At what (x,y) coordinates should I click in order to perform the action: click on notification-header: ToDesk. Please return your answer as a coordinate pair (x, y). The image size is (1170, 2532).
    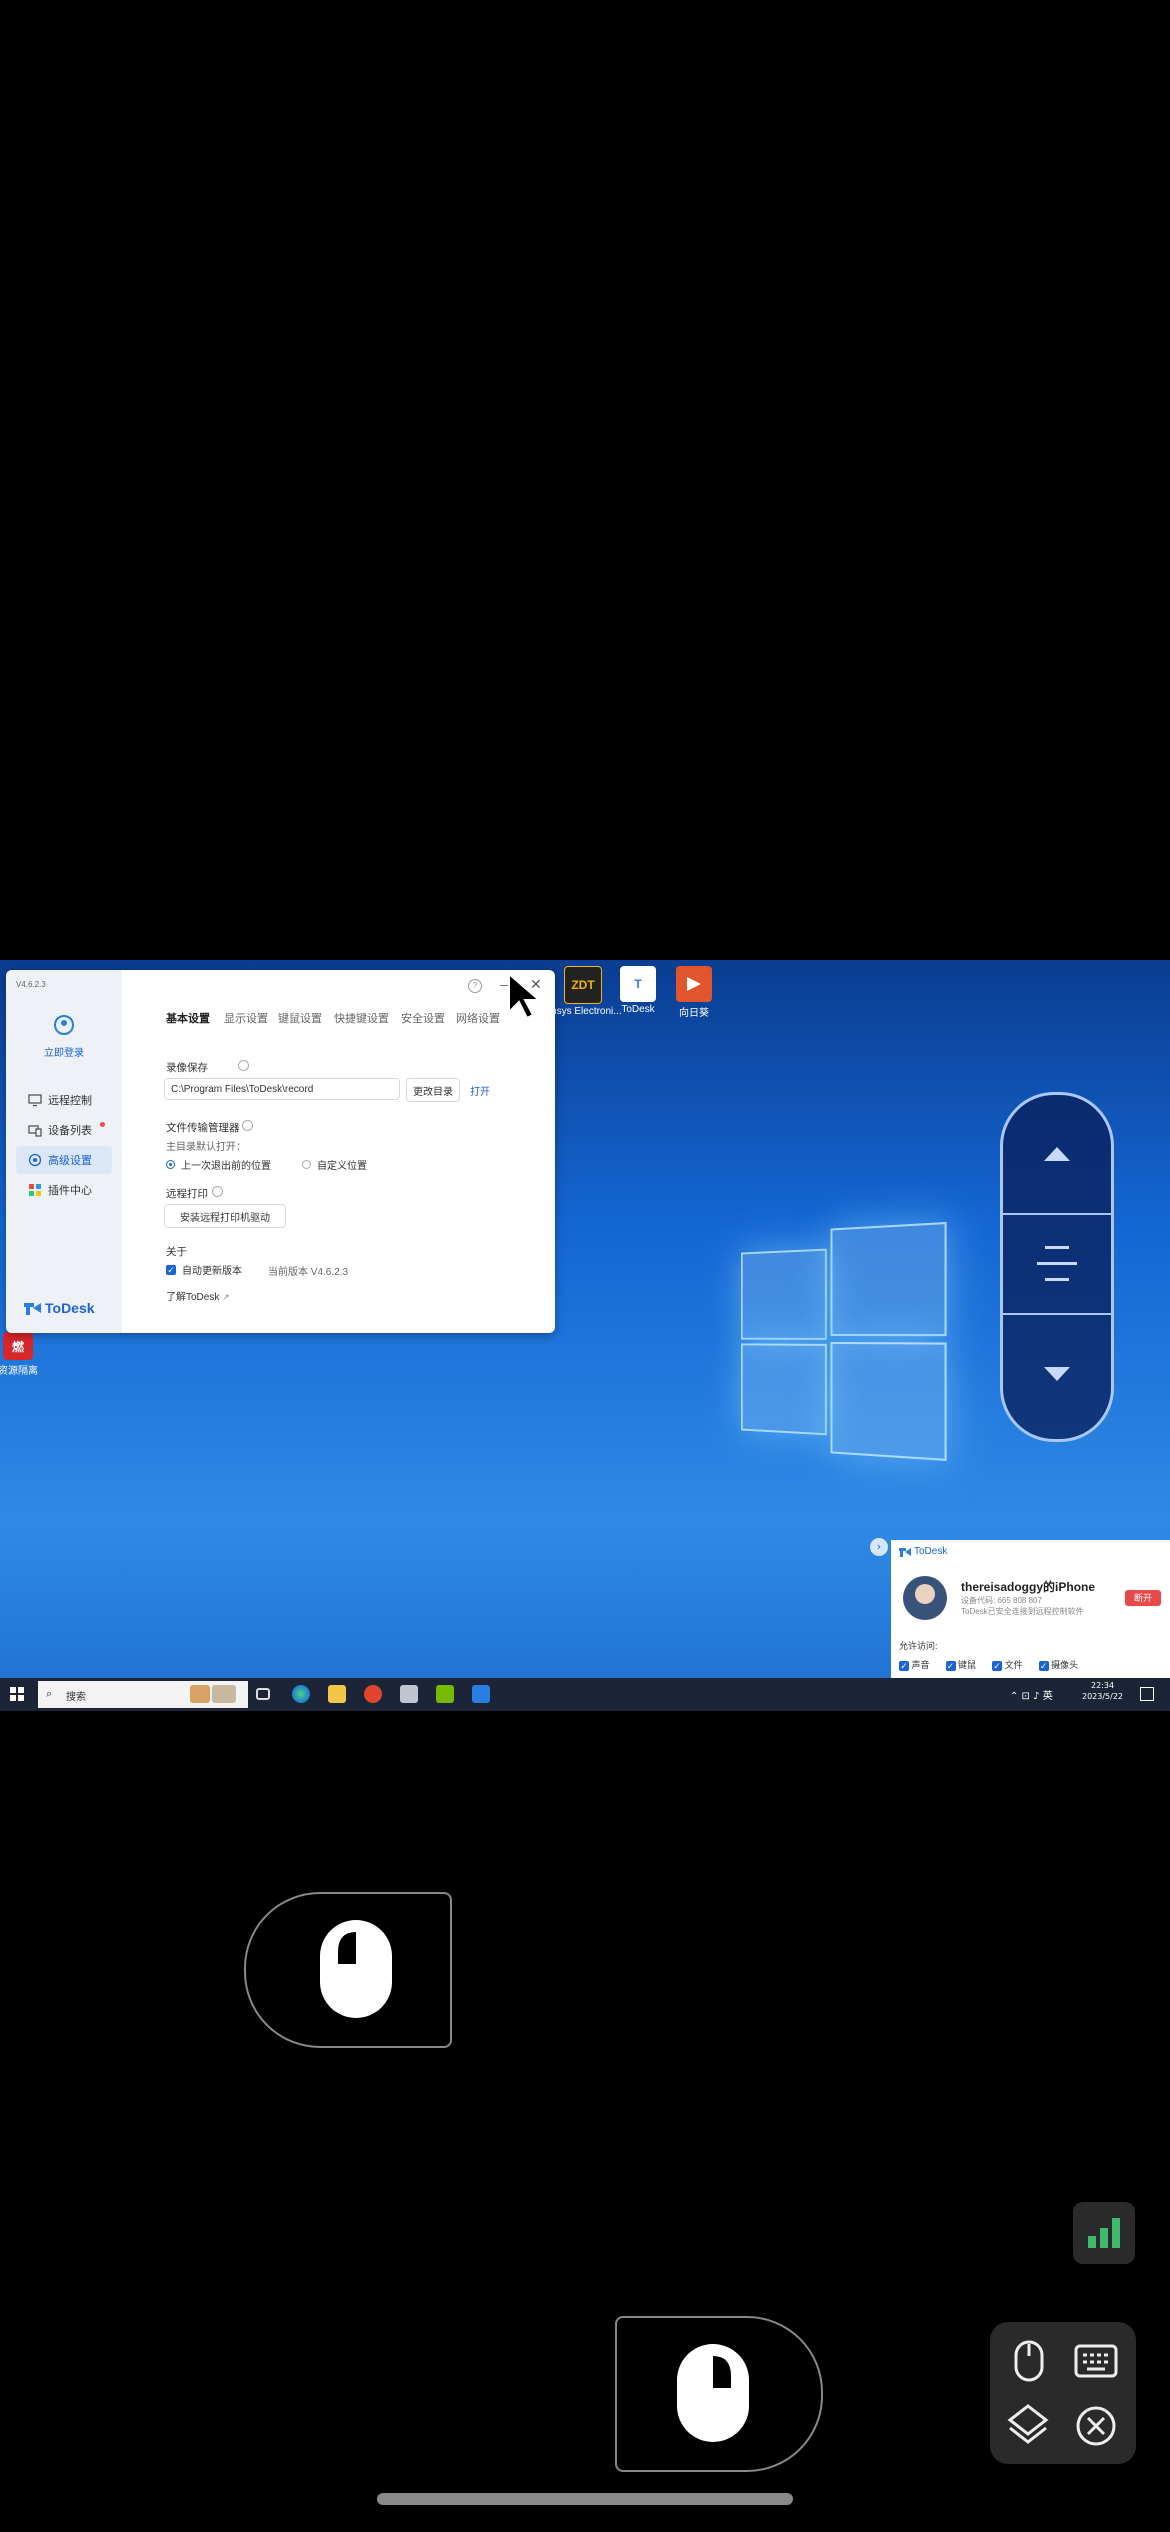
    Looking at the image, I should click on (923, 1551).